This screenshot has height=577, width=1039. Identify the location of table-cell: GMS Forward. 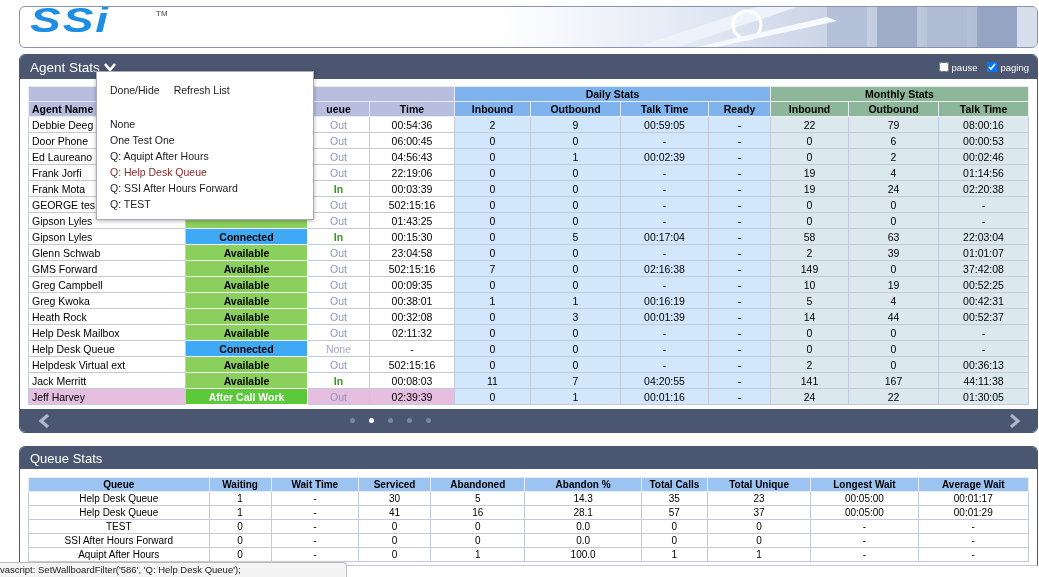
(107, 268).